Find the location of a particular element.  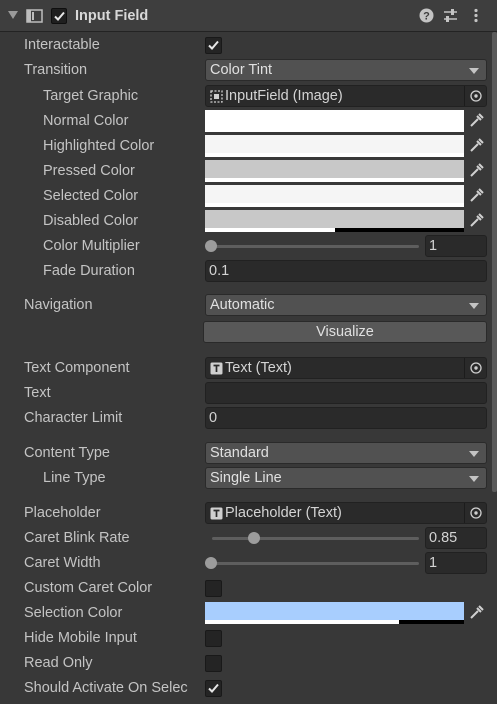

hide-mobile-input-checkbox is located at coordinates (213, 638).